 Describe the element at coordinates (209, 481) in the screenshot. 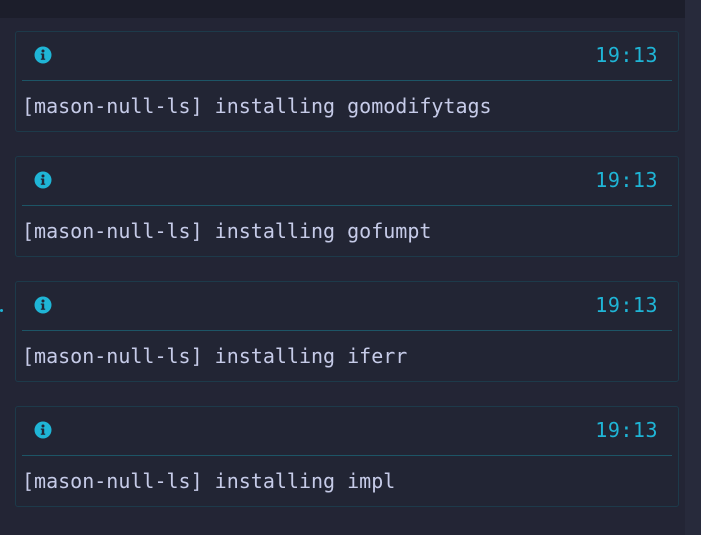

I see `notification-message: [mason-null-ls] installing impl` at that location.